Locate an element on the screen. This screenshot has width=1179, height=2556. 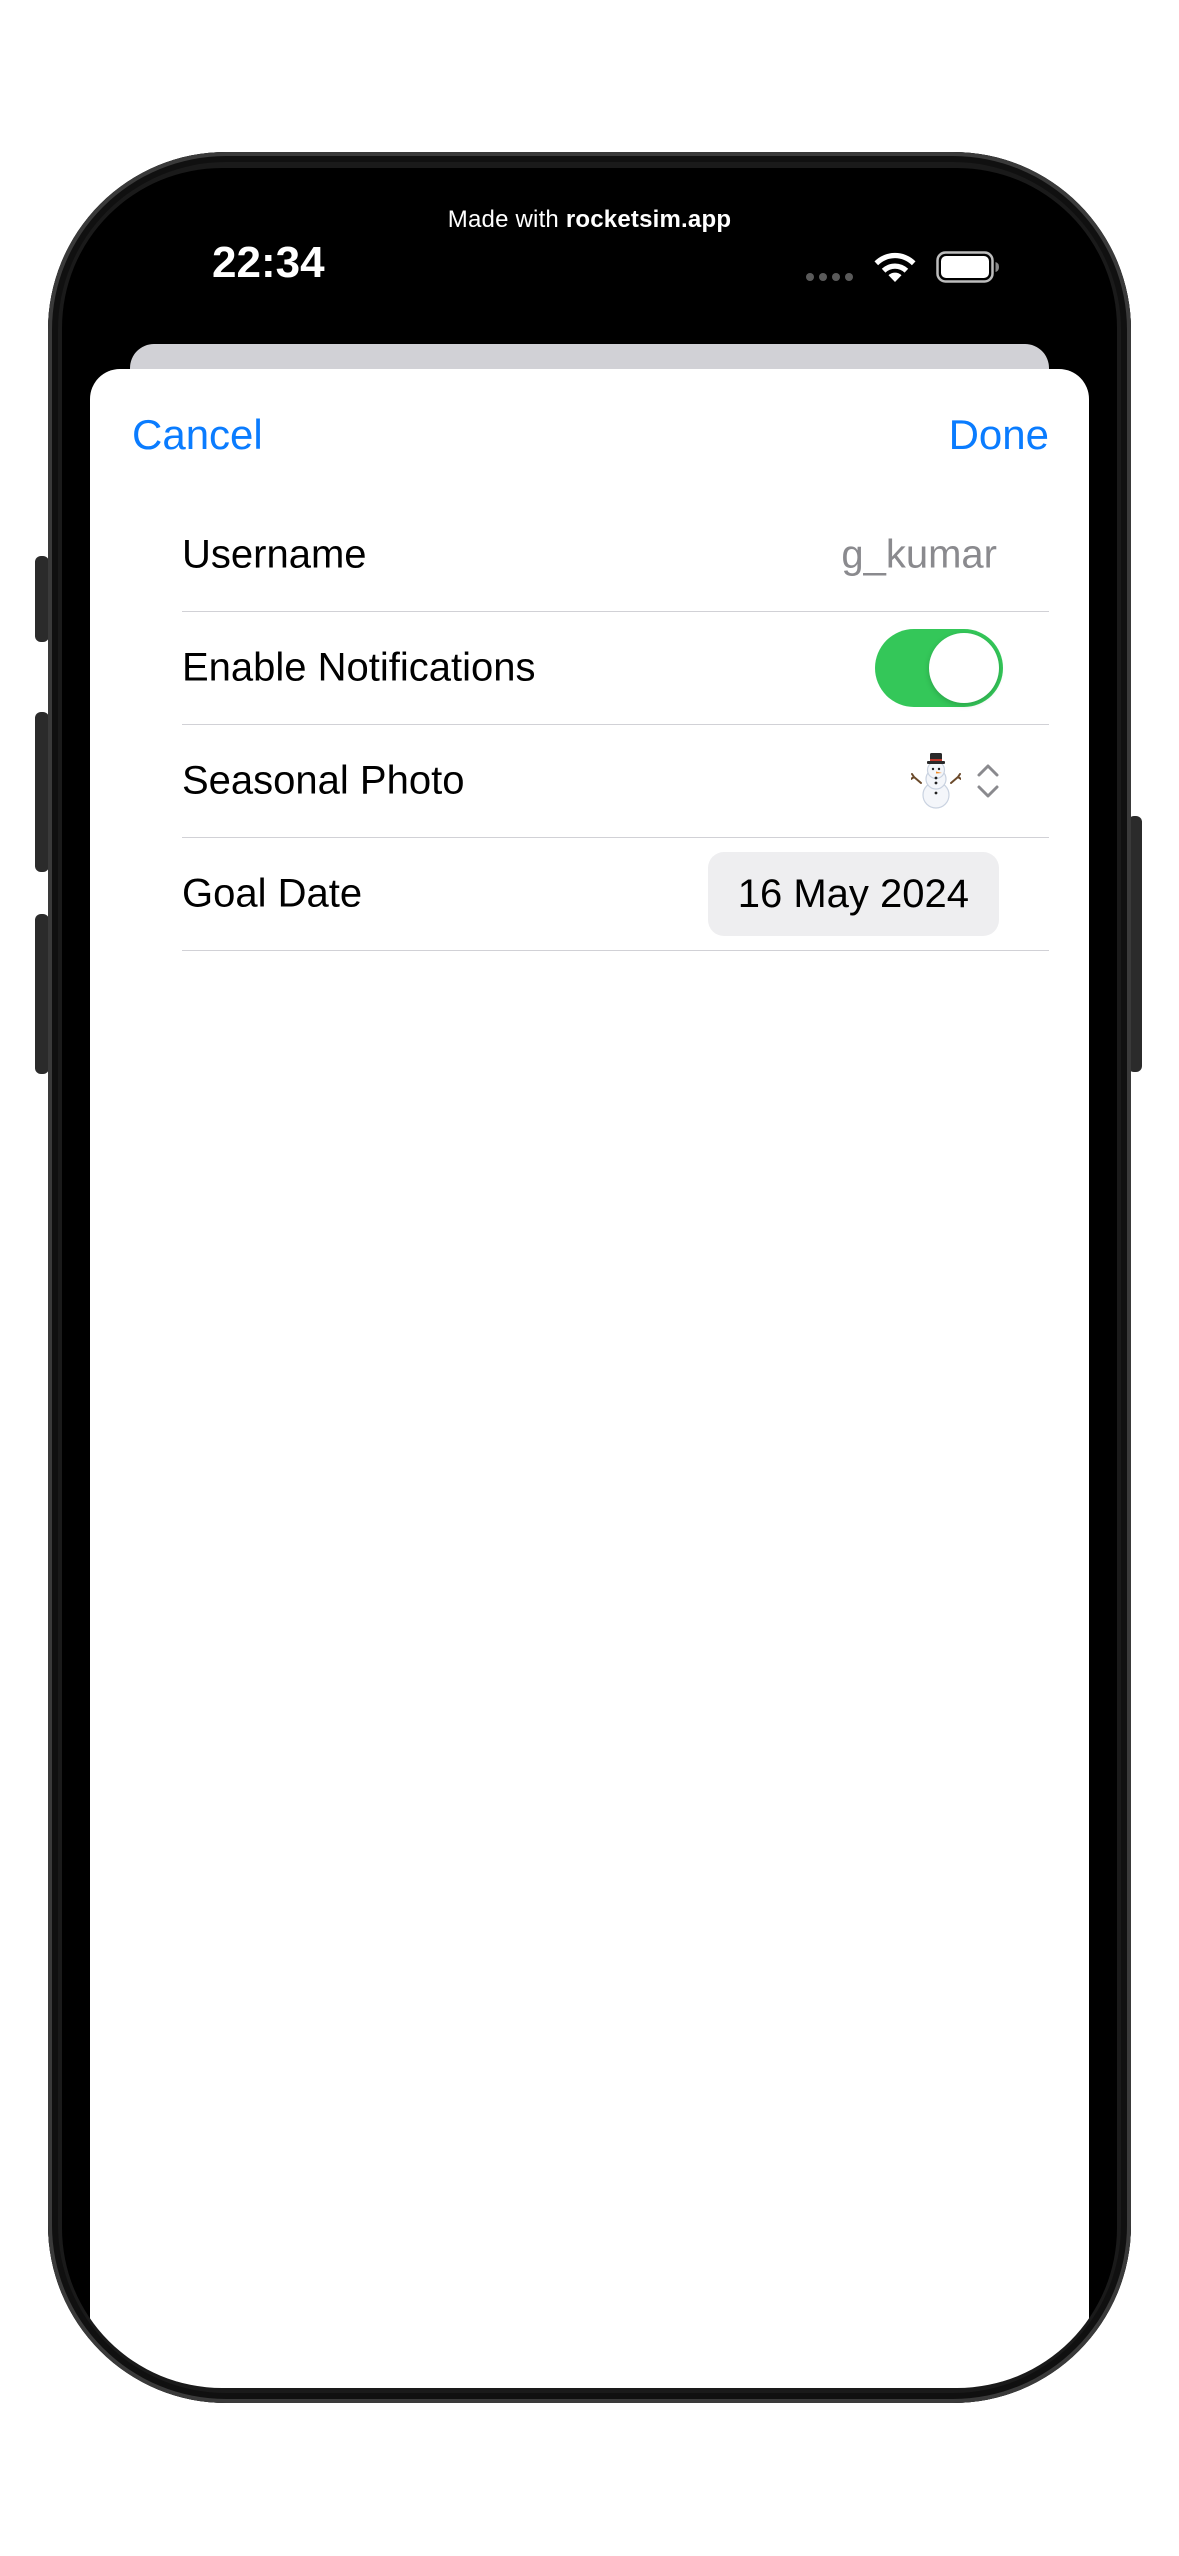
watermark-brand: rocketsim.app is located at coordinates (648, 219).